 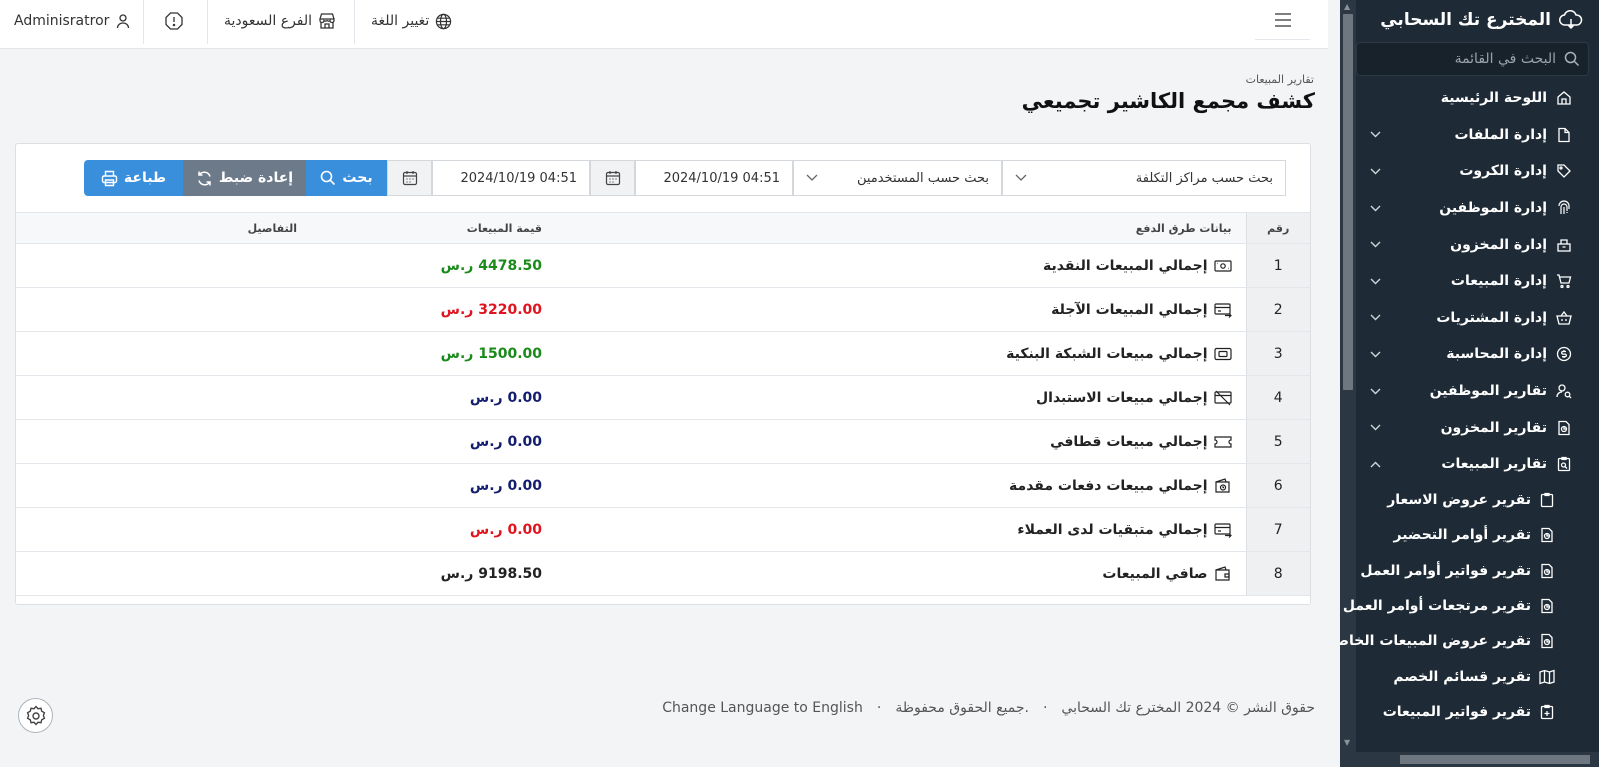 What do you see at coordinates (1477, 391) in the screenshot?
I see `sidebar-item: تقارير الموظفين` at bounding box center [1477, 391].